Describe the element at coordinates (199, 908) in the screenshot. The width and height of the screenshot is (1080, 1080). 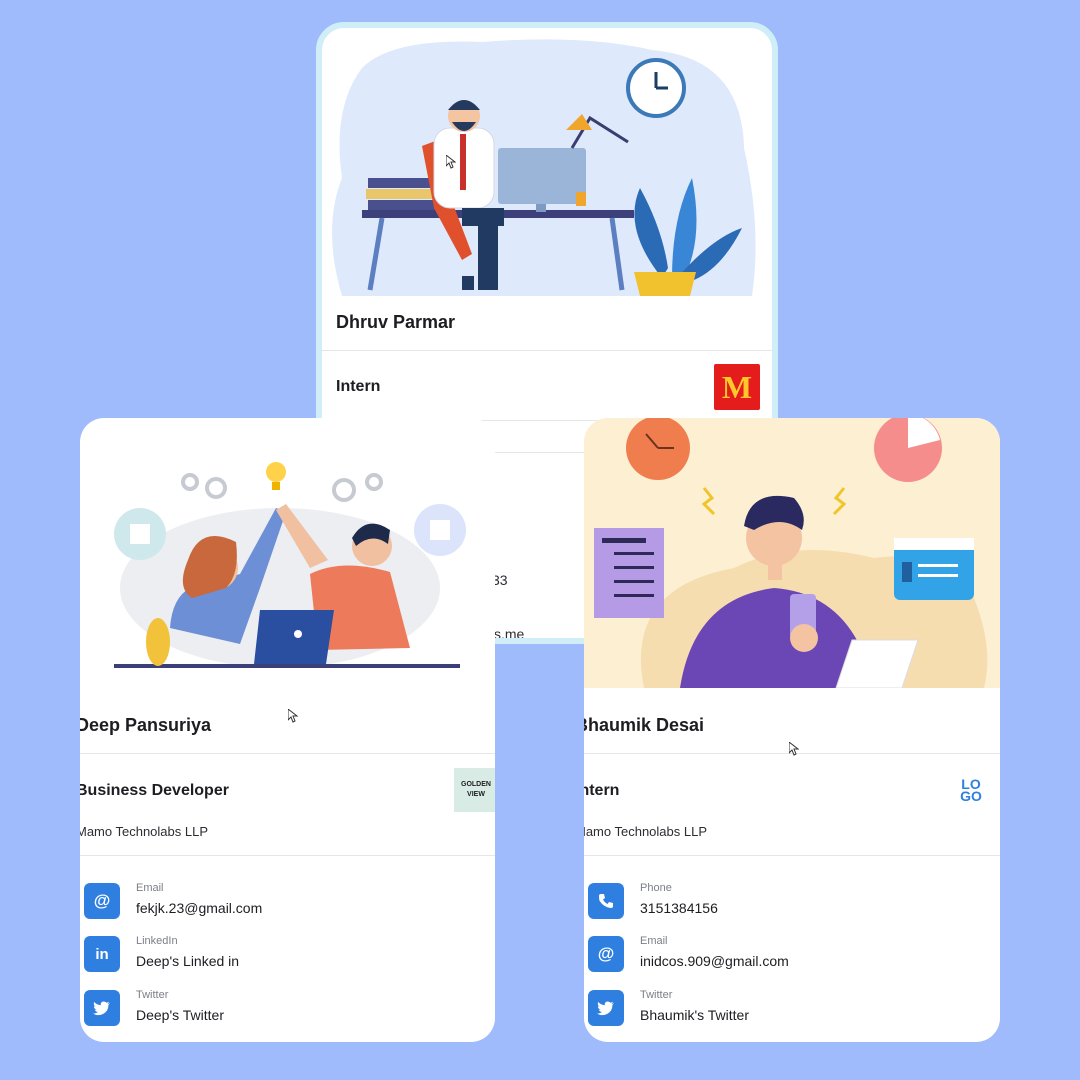
I see `contact-value: fekjk.23@gmail.com` at that location.